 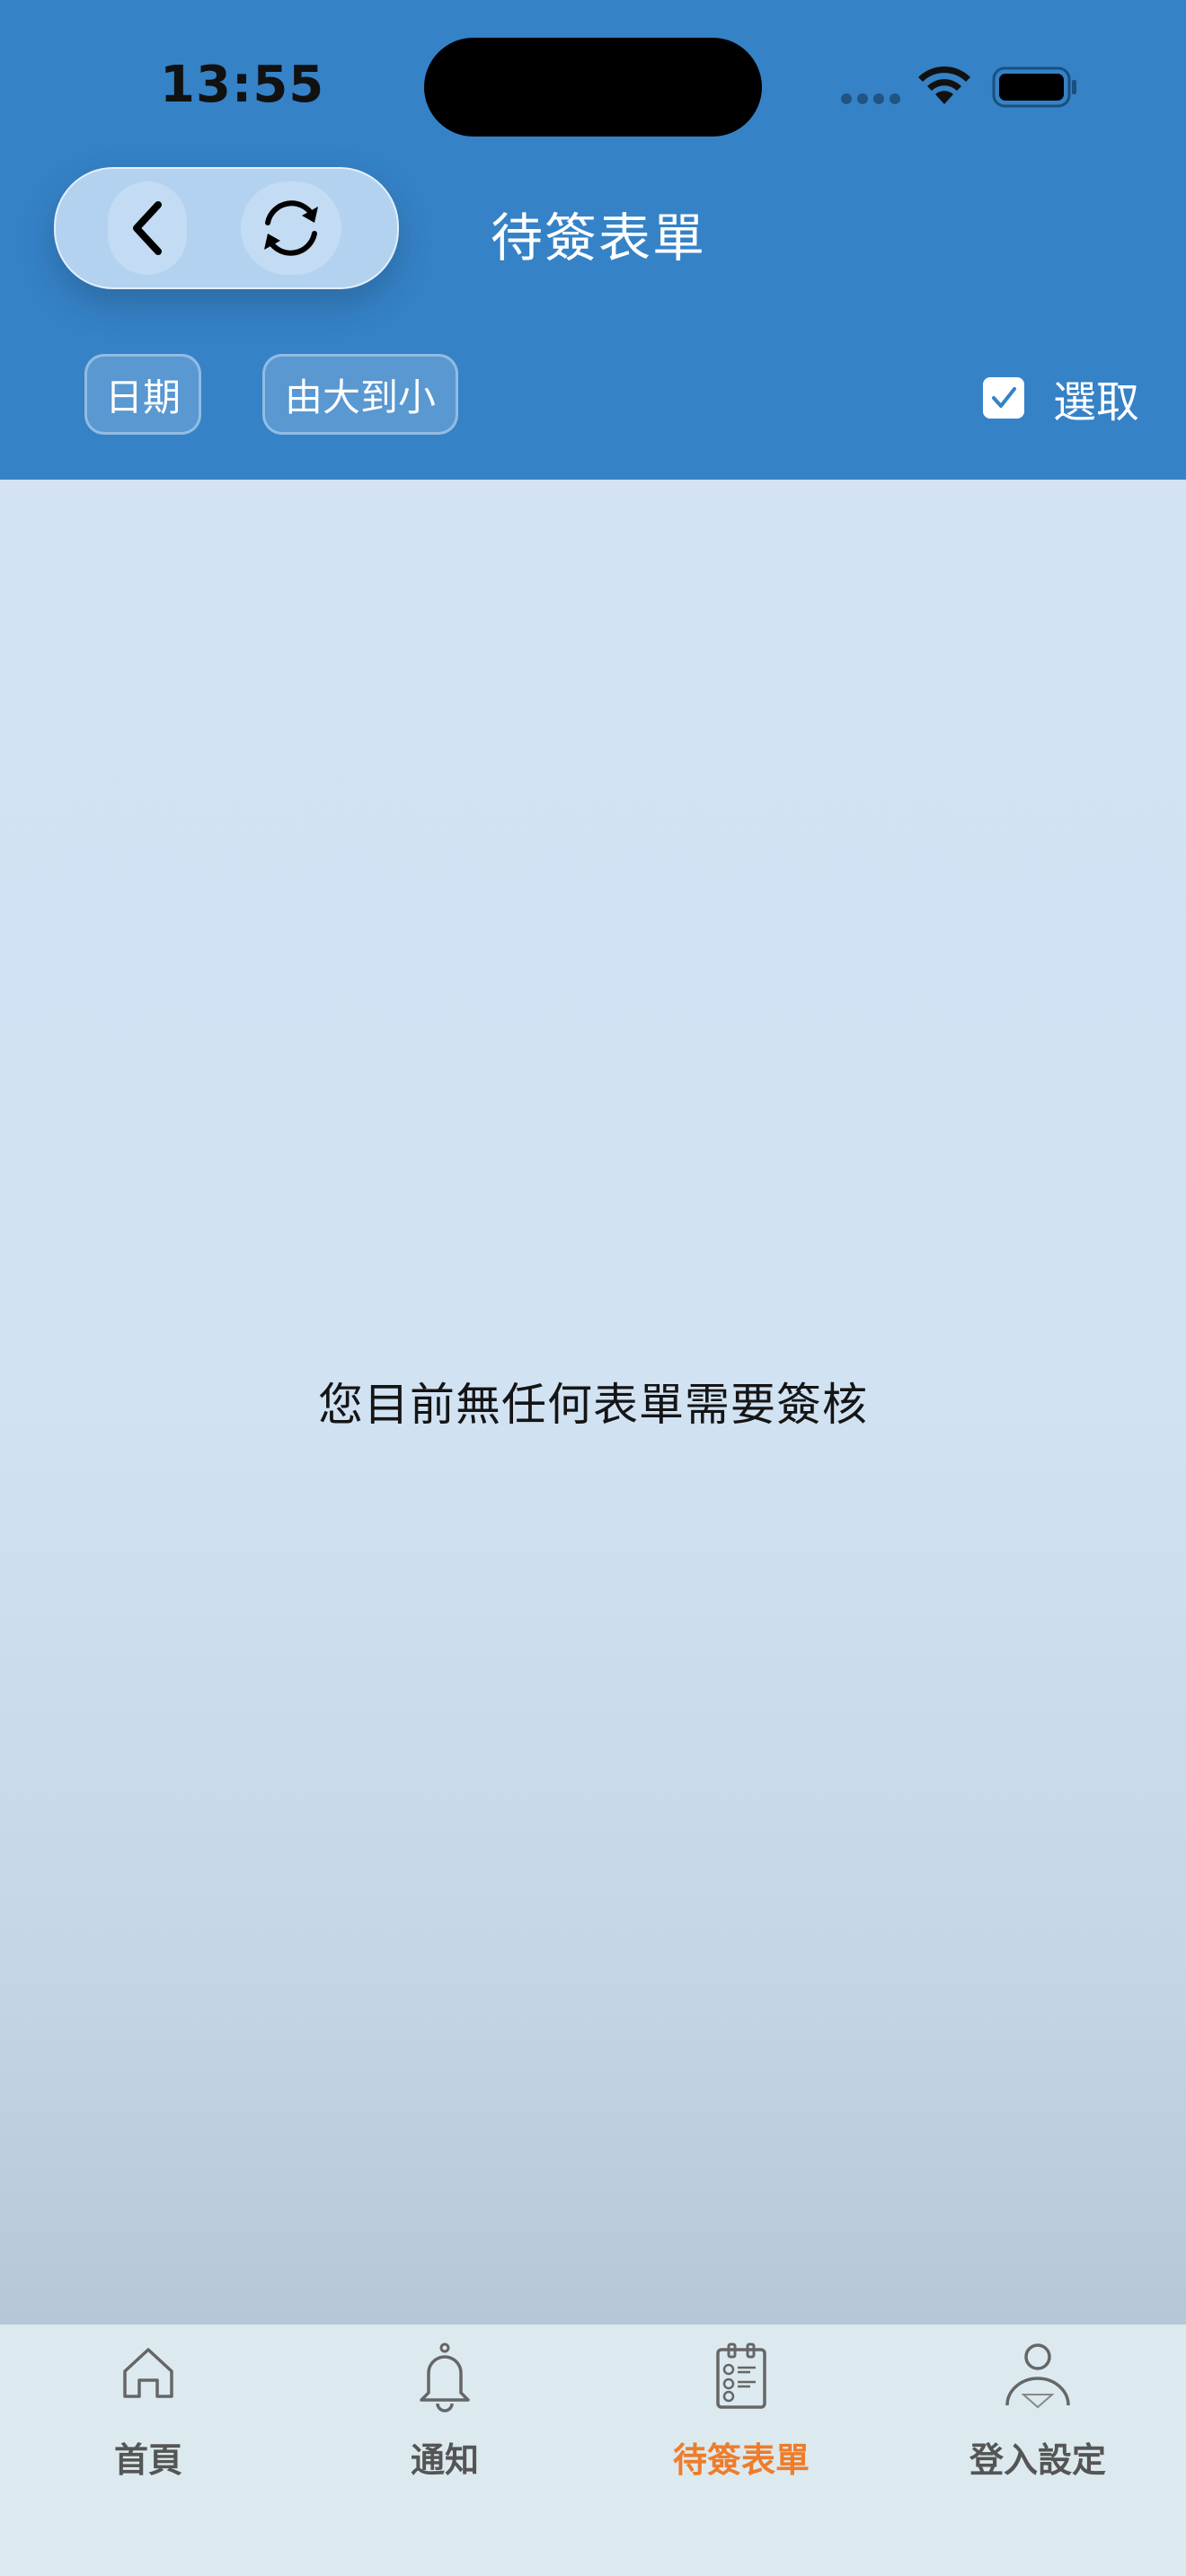 I want to click on checkmark-icon, so click(x=1004, y=397).